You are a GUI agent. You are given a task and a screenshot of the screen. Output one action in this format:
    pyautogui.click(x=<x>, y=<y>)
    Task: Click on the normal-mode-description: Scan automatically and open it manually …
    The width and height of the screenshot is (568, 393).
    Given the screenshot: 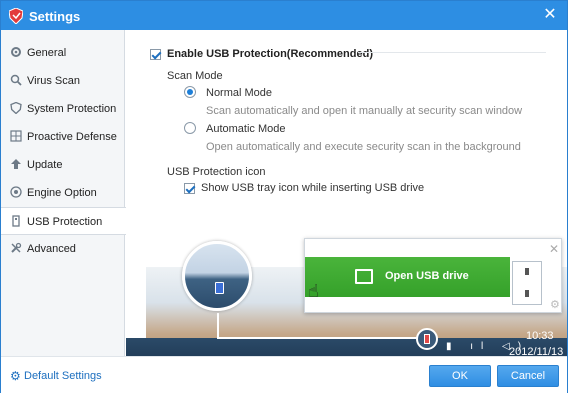 What is the action you would take?
    pyautogui.click(x=364, y=111)
    